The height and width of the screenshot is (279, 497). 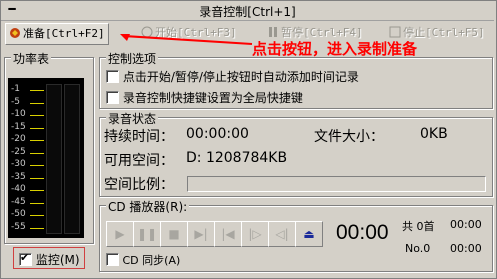 I want to click on space-label: 可用空间：, so click(x=139, y=161).